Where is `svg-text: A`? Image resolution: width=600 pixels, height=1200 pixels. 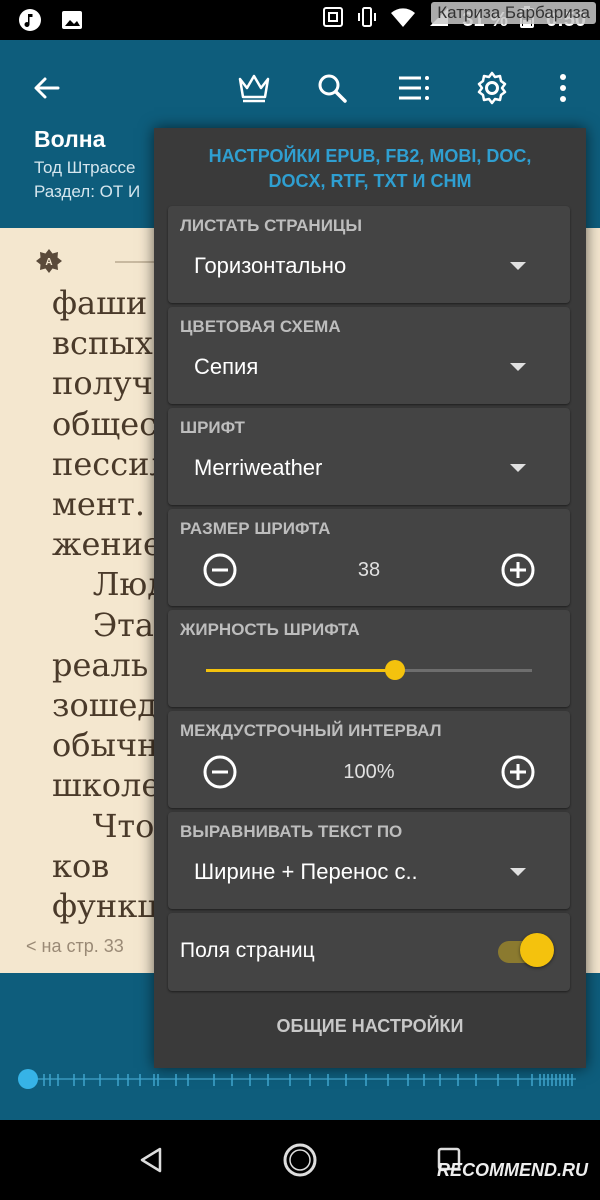
svg-text: A is located at coordinates (48, 262).